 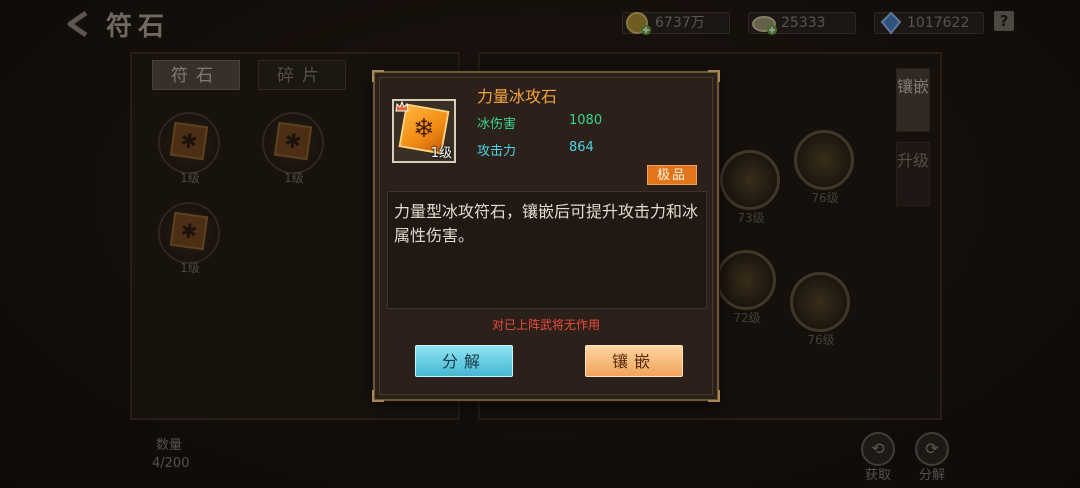 What do you see at coordinates (517, 96) in the screenshot?
I see `item-name: 力量冰攻石` at bounding box center [517, 96].